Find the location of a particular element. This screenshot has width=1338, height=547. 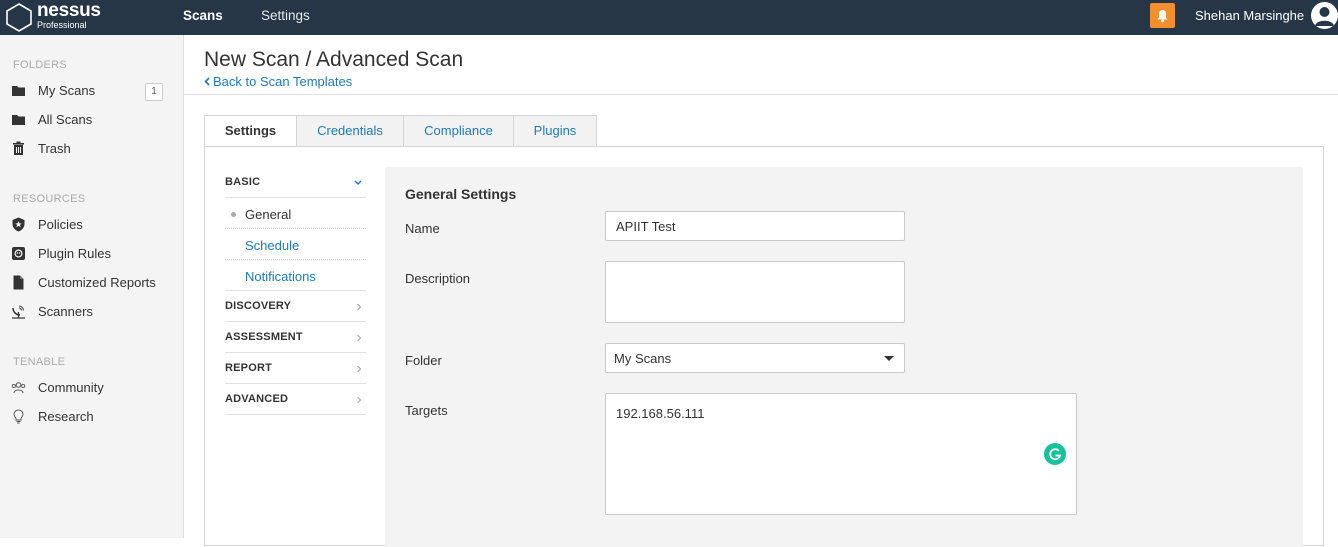

user-icon is located at coordinates (1324, 16).